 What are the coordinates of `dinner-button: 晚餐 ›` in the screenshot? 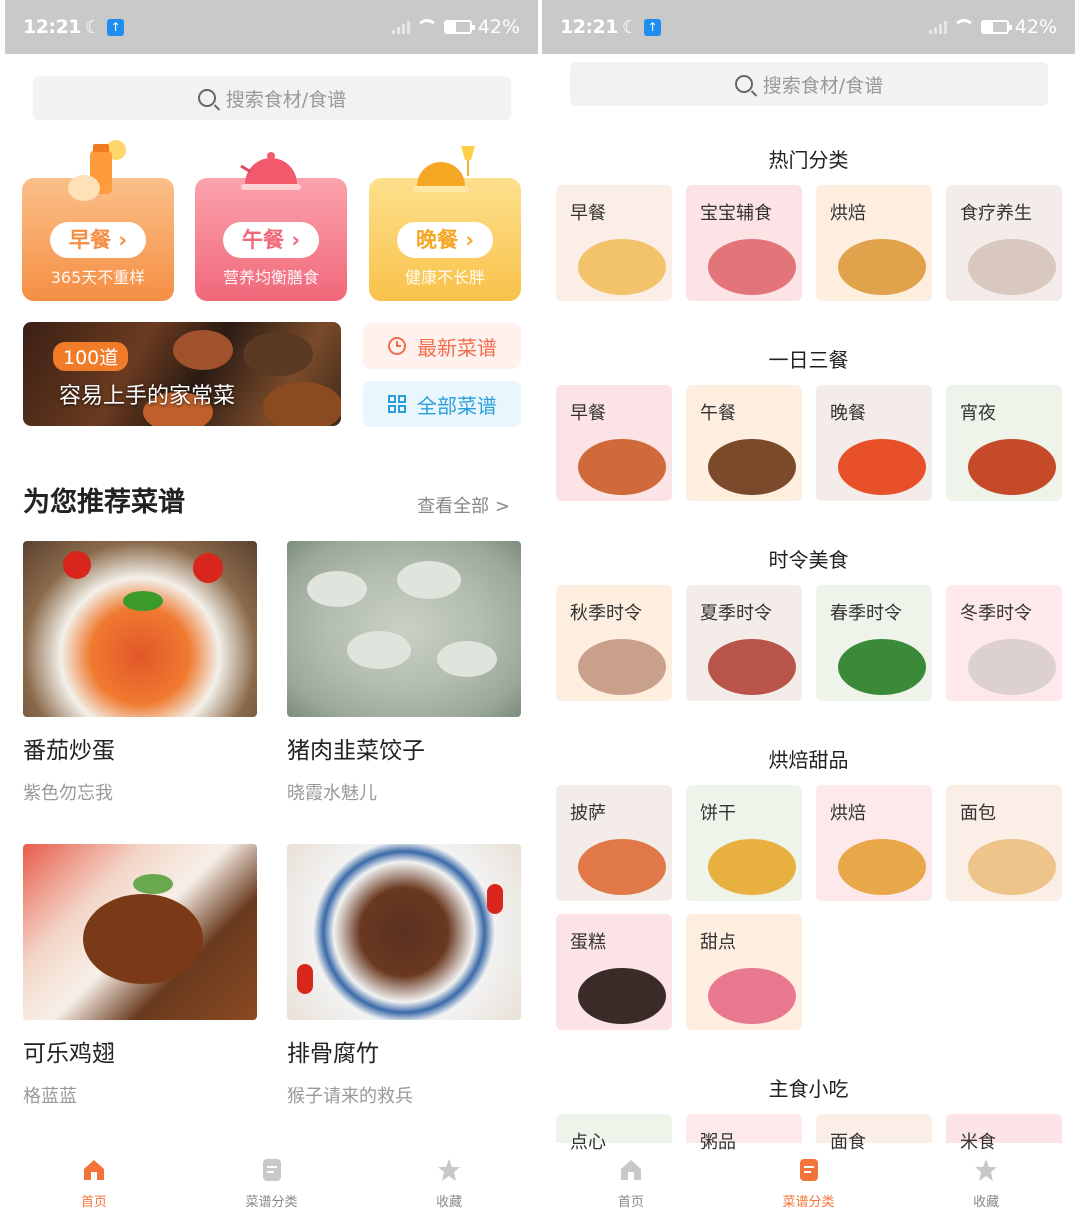 It's located at (445, 240).